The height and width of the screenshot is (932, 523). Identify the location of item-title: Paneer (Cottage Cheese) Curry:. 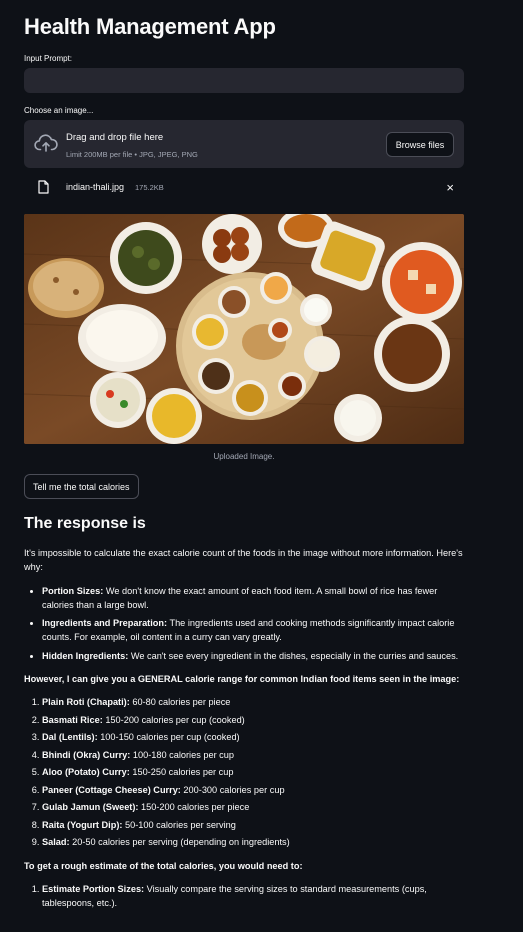
(111, 789).